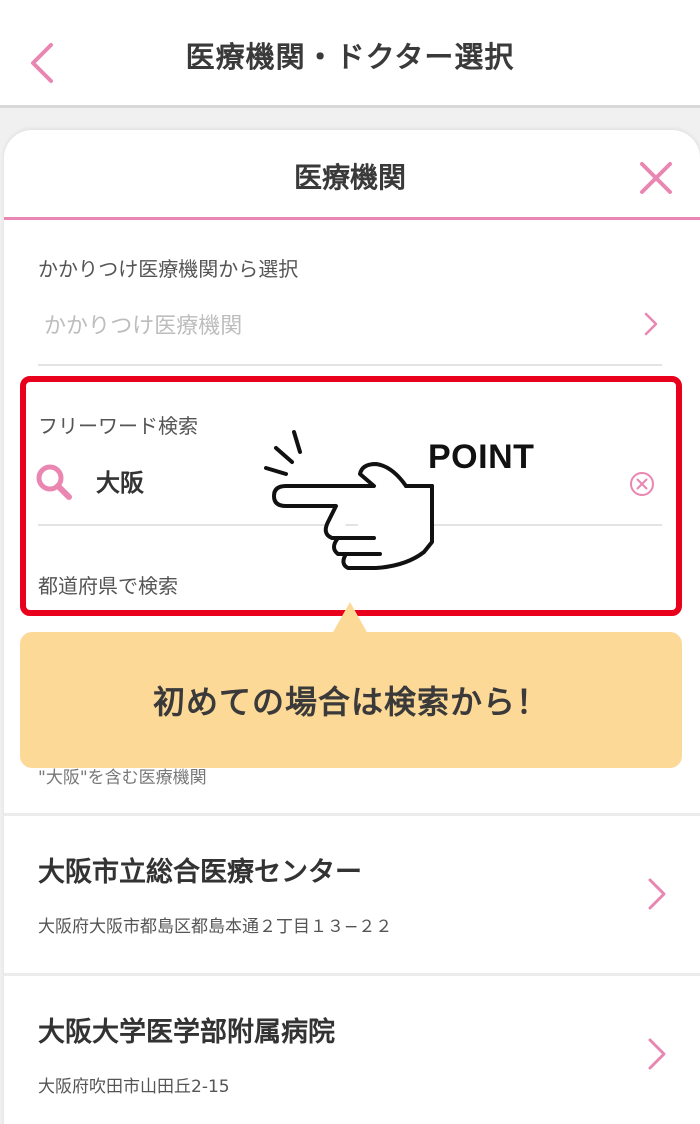 The width and height of the screenshot is (700, 1124). I want to click on favorite-institution-select: かかりつけ医療機関, so click(143, 324).